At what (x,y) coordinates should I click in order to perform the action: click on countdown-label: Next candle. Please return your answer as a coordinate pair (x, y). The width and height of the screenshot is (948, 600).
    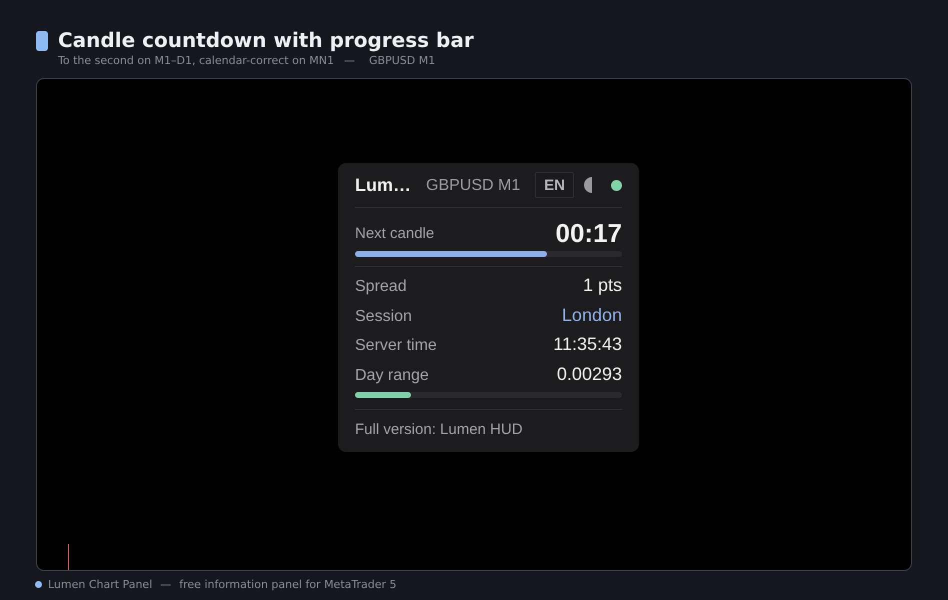
    Looking at the image, I should click on (394, 233).